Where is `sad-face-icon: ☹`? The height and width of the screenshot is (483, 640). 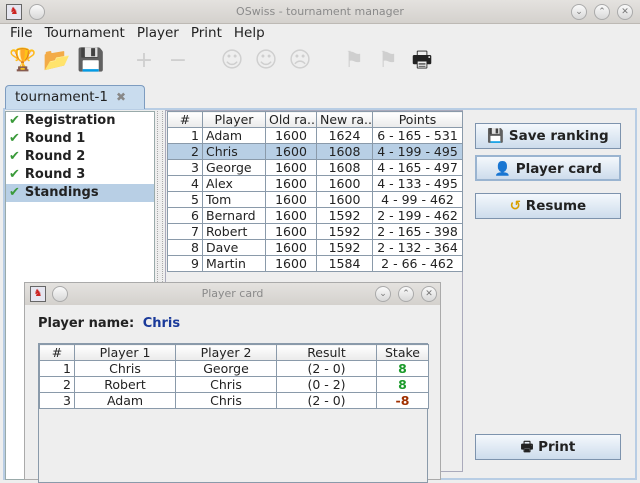
sad-face-icon: ☹ is located at coordinates (300, 61).